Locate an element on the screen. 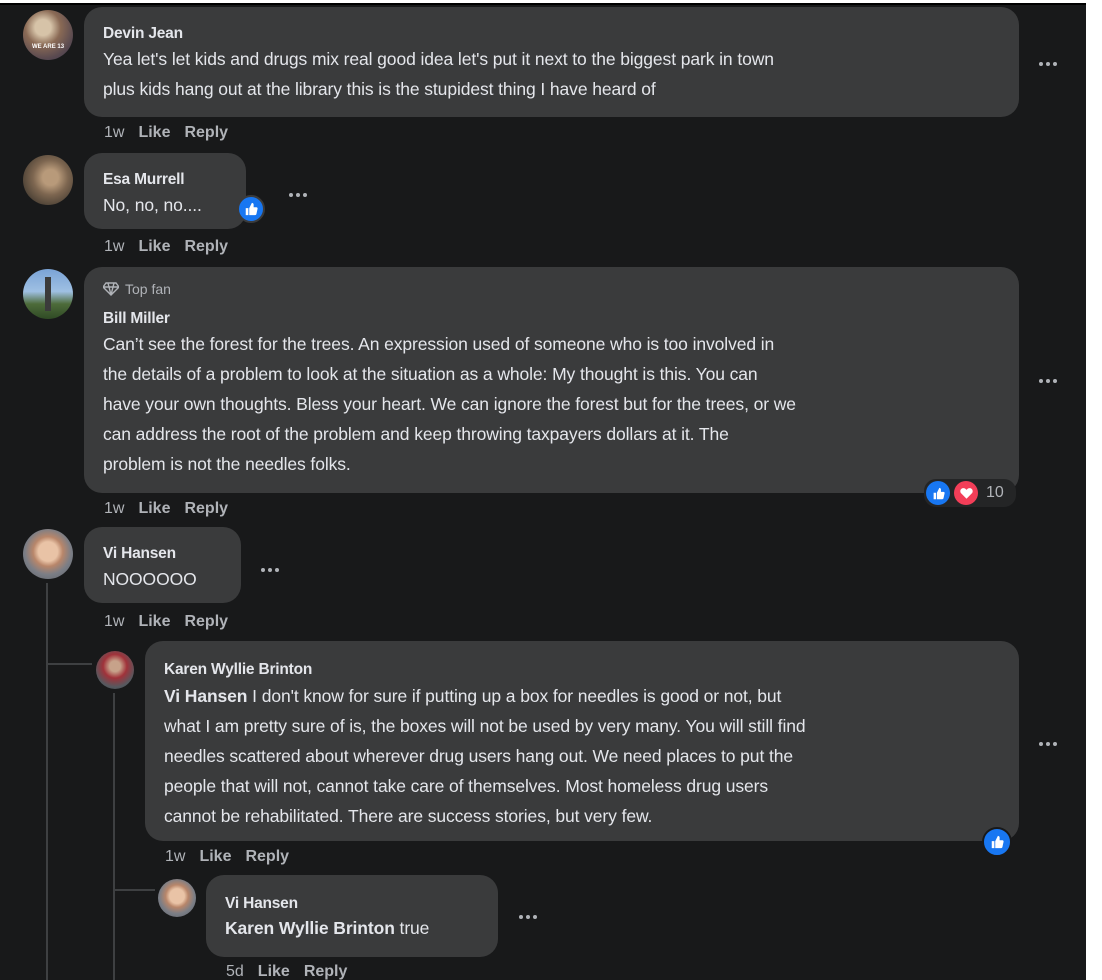  mention-link: Vi Hansen is located at coordinates (206, 696).